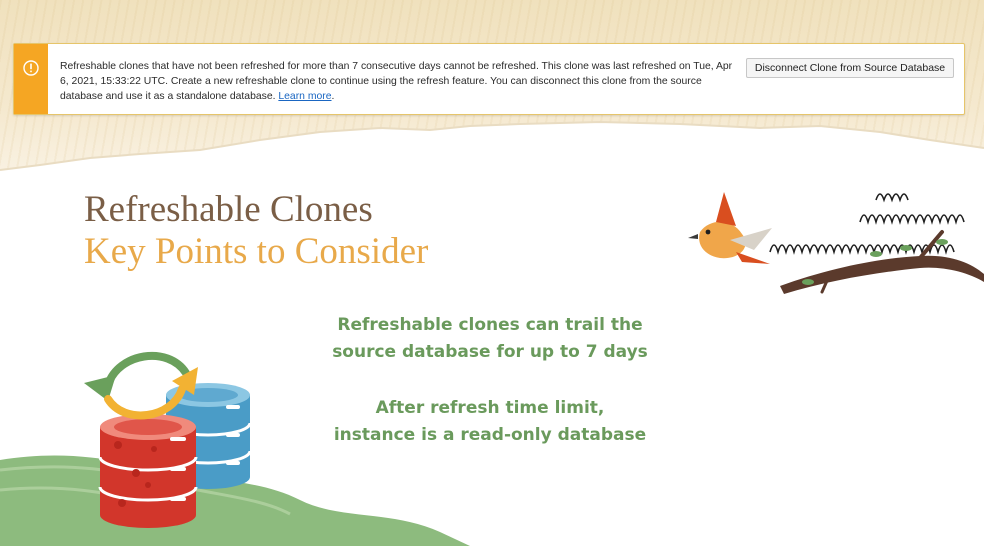 The image size is (984, 546). Describe the element at coordinates (256, 251) in the screenshot. I see `slide-subtitle: Key Points to Consider` at that location.